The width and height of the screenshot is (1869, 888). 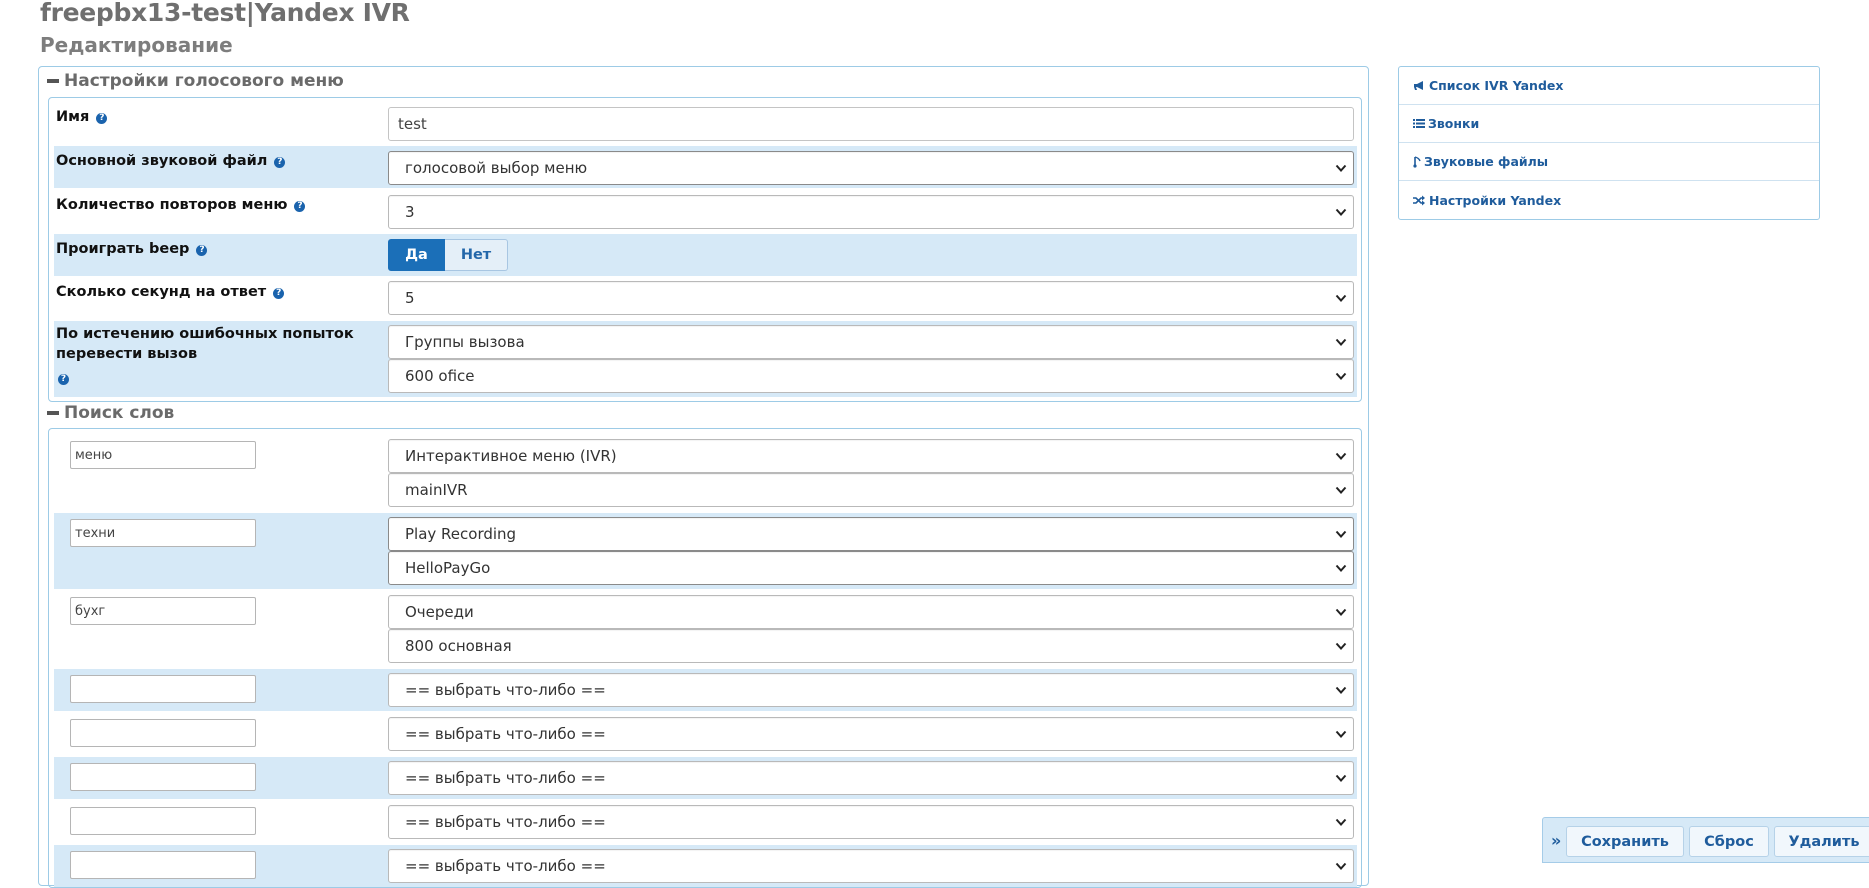 I want to click on reset-button: Сброс, so click(x=1729, y=841).